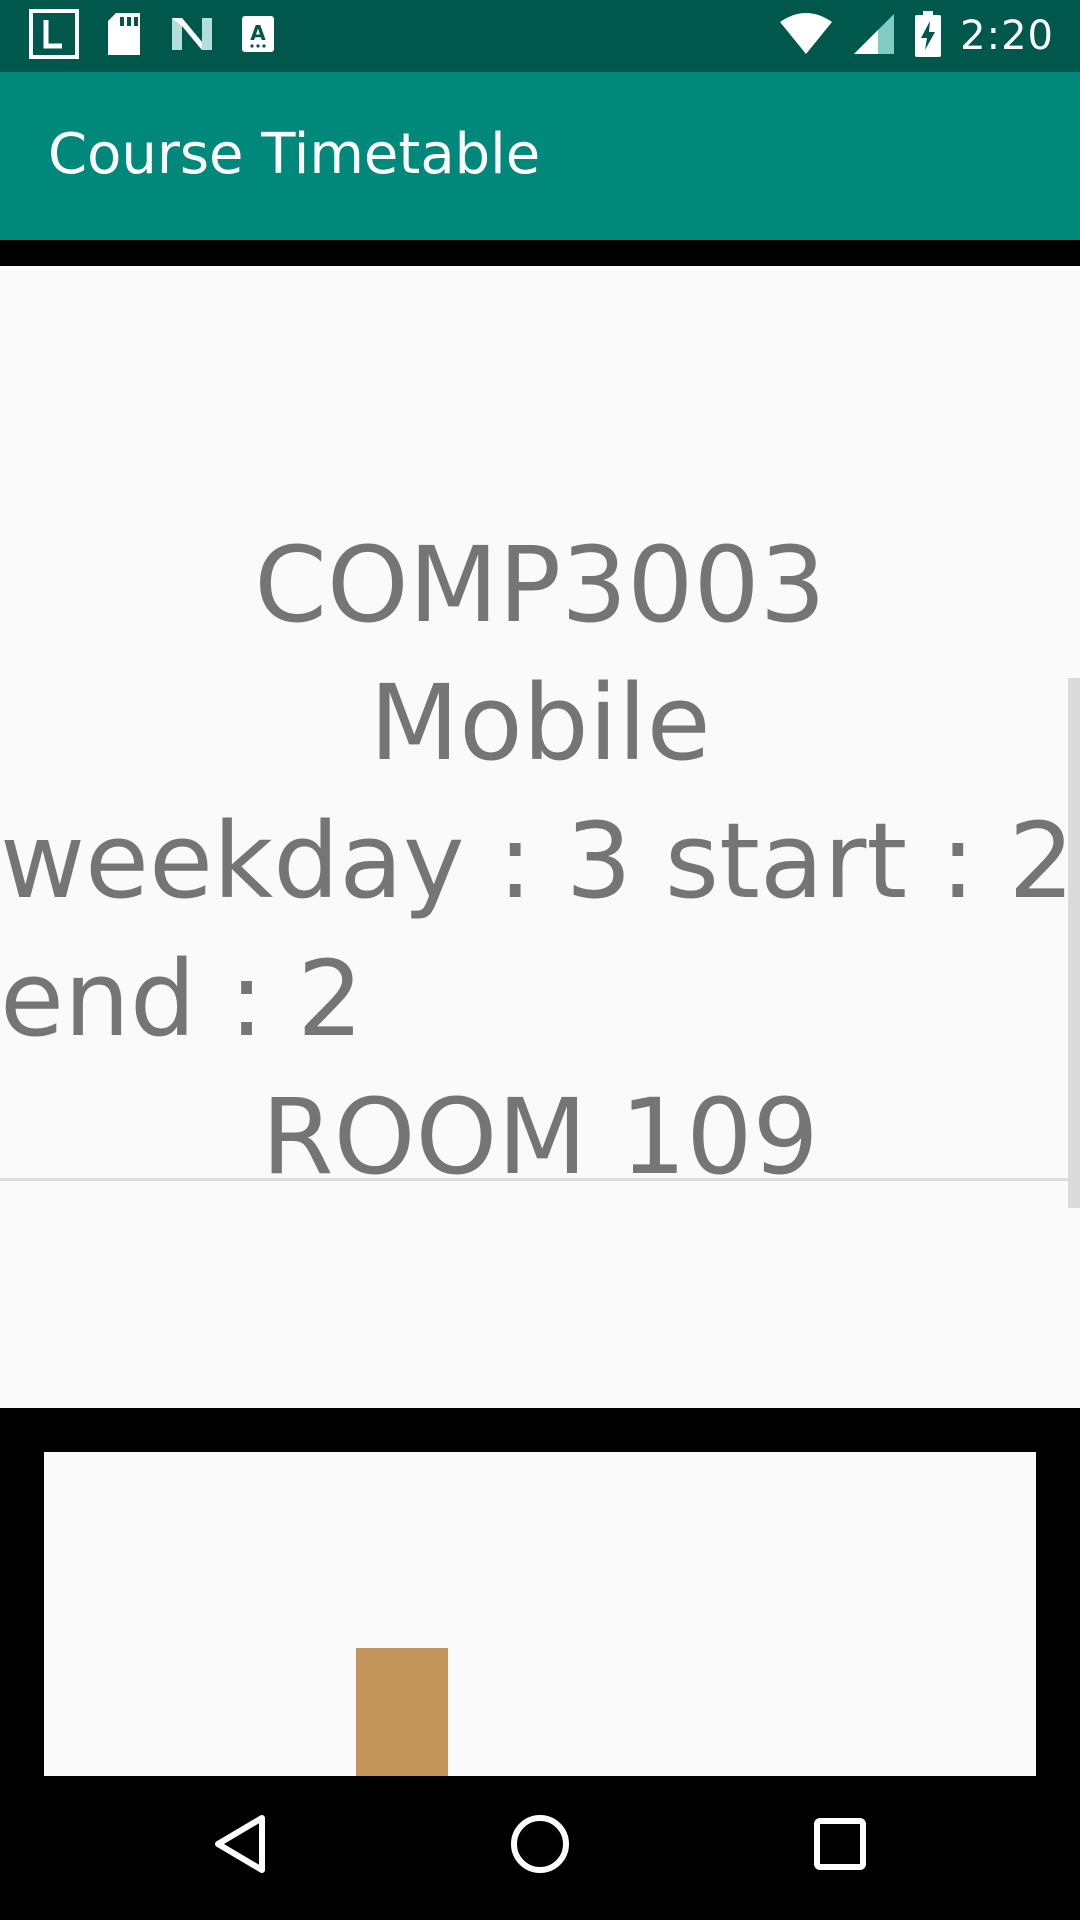 Image resolution: width=1080 pixels, height=1920 pixels. I want to click on text-a-icon: A, so click(258, 36).